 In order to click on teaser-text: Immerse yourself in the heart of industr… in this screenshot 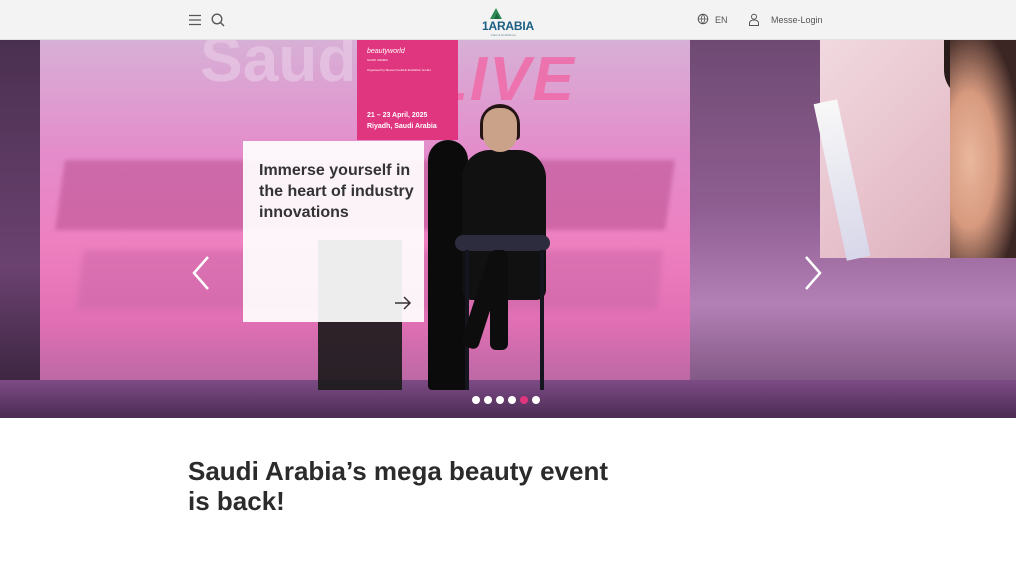, I will do `click(336, 191)`.